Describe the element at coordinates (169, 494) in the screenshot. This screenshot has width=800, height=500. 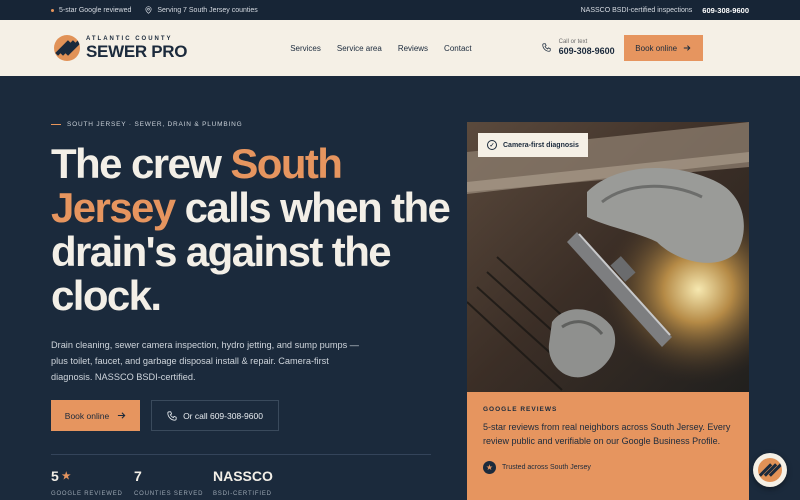
I see `stat-counties-label: COUNTIES SERVED` at that location.